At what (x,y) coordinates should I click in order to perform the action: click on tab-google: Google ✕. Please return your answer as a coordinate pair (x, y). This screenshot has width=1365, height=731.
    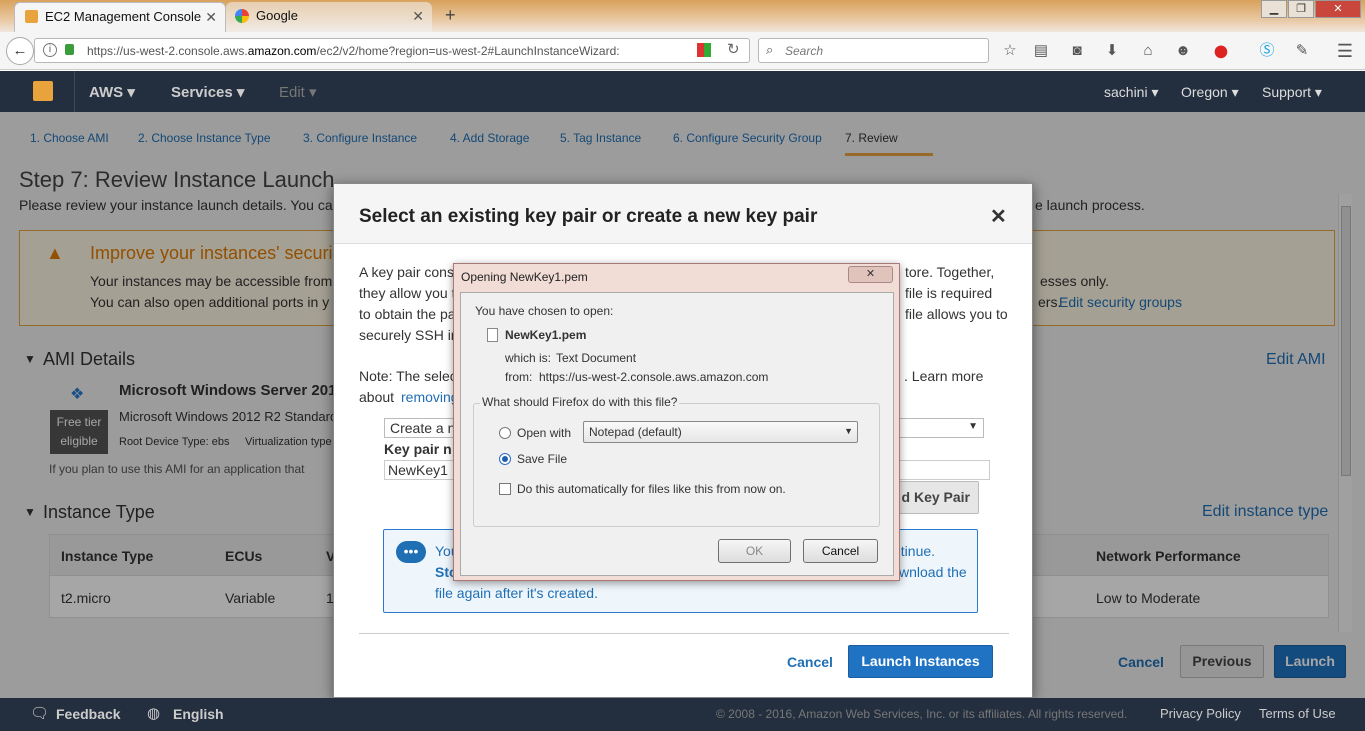
    Looking at the image, I should click on (329, 17).